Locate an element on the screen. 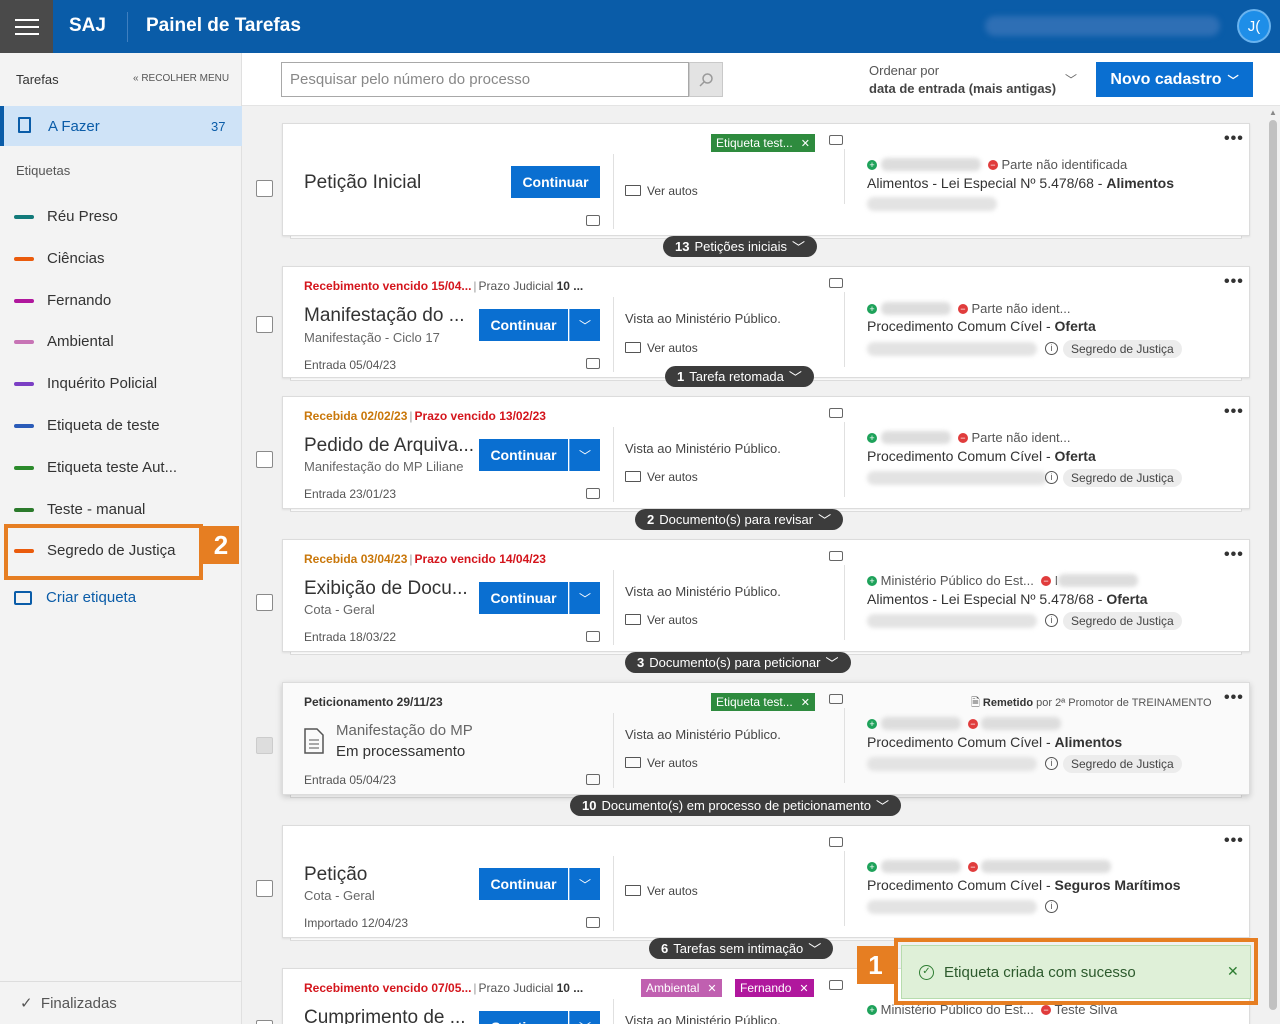 This screenshot has width=1280, height=1024. sidebar-tag-item: Inquérito Policial is located at coordinates (121, 384).